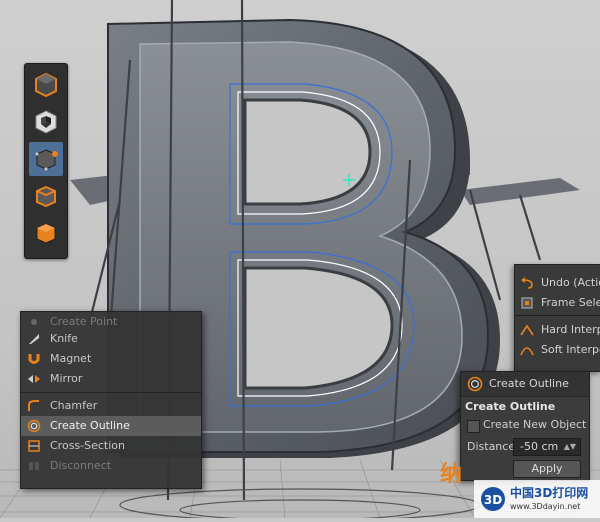 The width and height of the screenshot is (600, 522). I want to click on menu-item-hard-interpolation: Hard Interp, so click(557, 330).